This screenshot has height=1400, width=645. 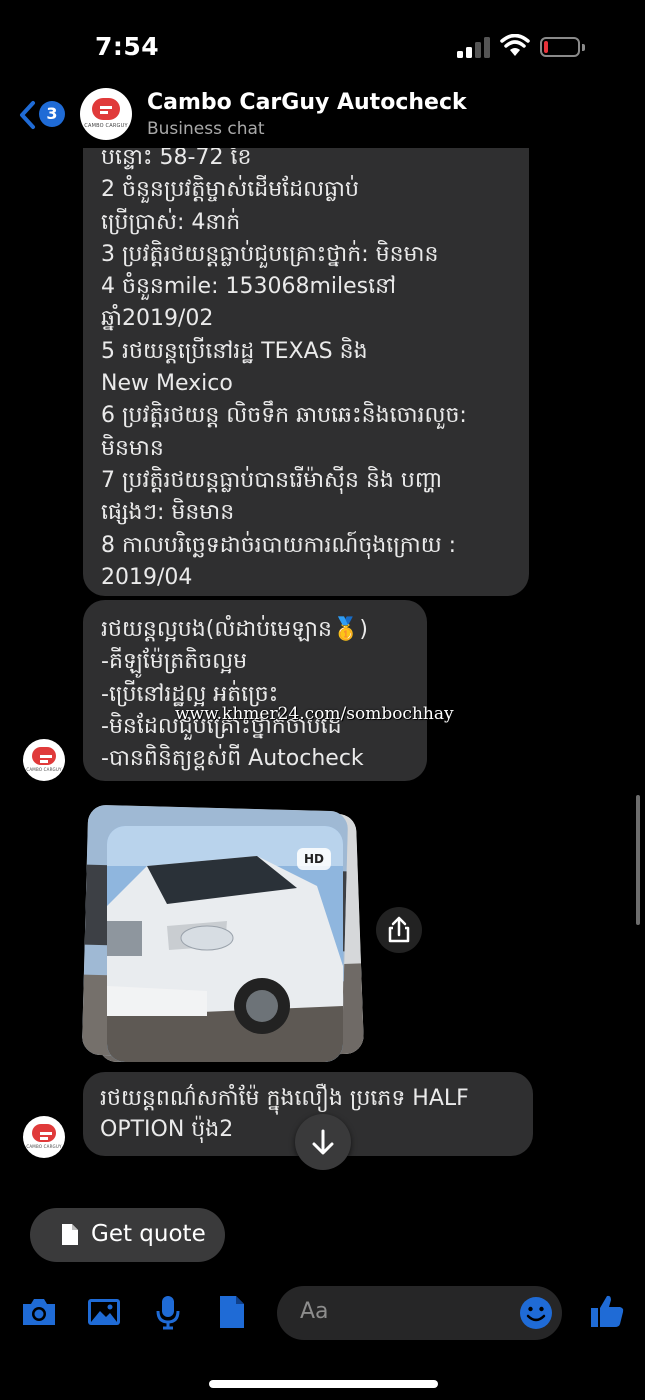 What do you see at coordinates (474, 47) in the screenshot?
I see `cellular-signal-icon` at bounding box center [474, 47].